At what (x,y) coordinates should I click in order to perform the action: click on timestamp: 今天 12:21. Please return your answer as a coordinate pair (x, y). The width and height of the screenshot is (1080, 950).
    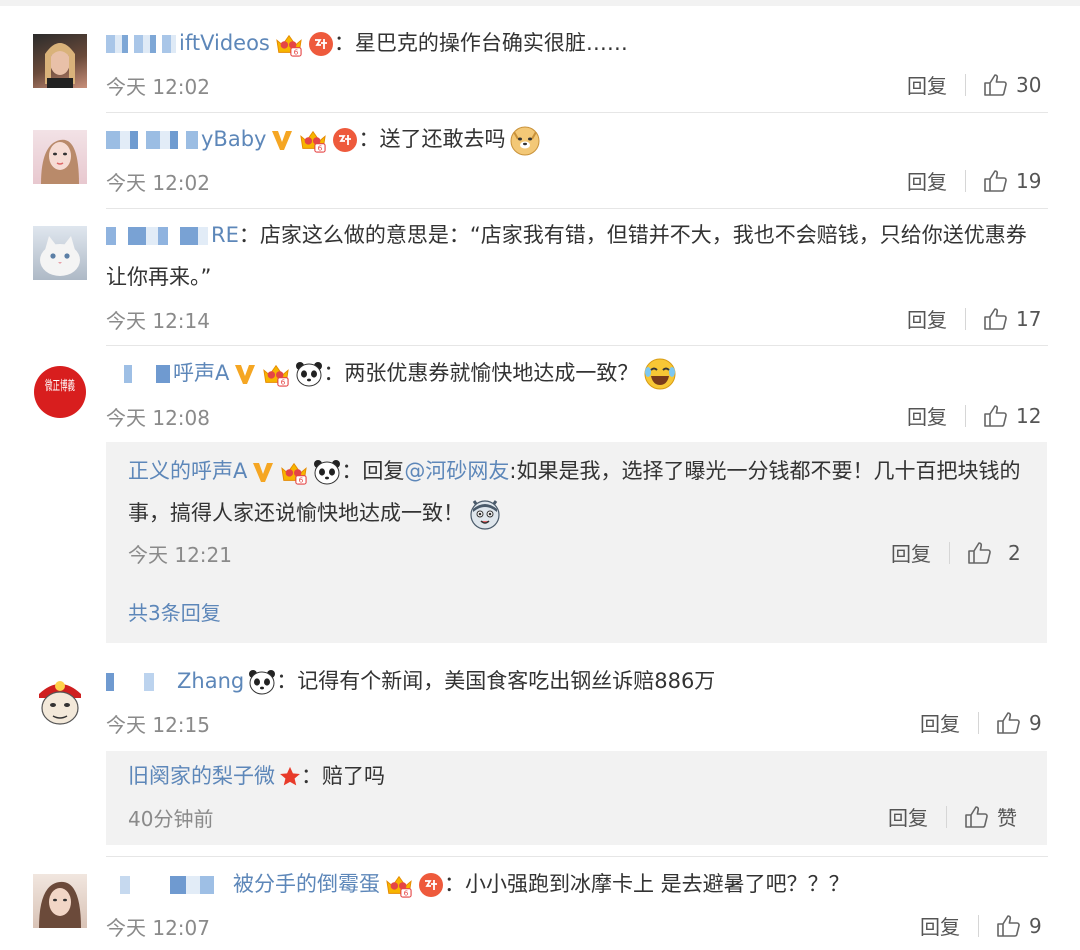
    Looking at the image, I should click on (180, 555).